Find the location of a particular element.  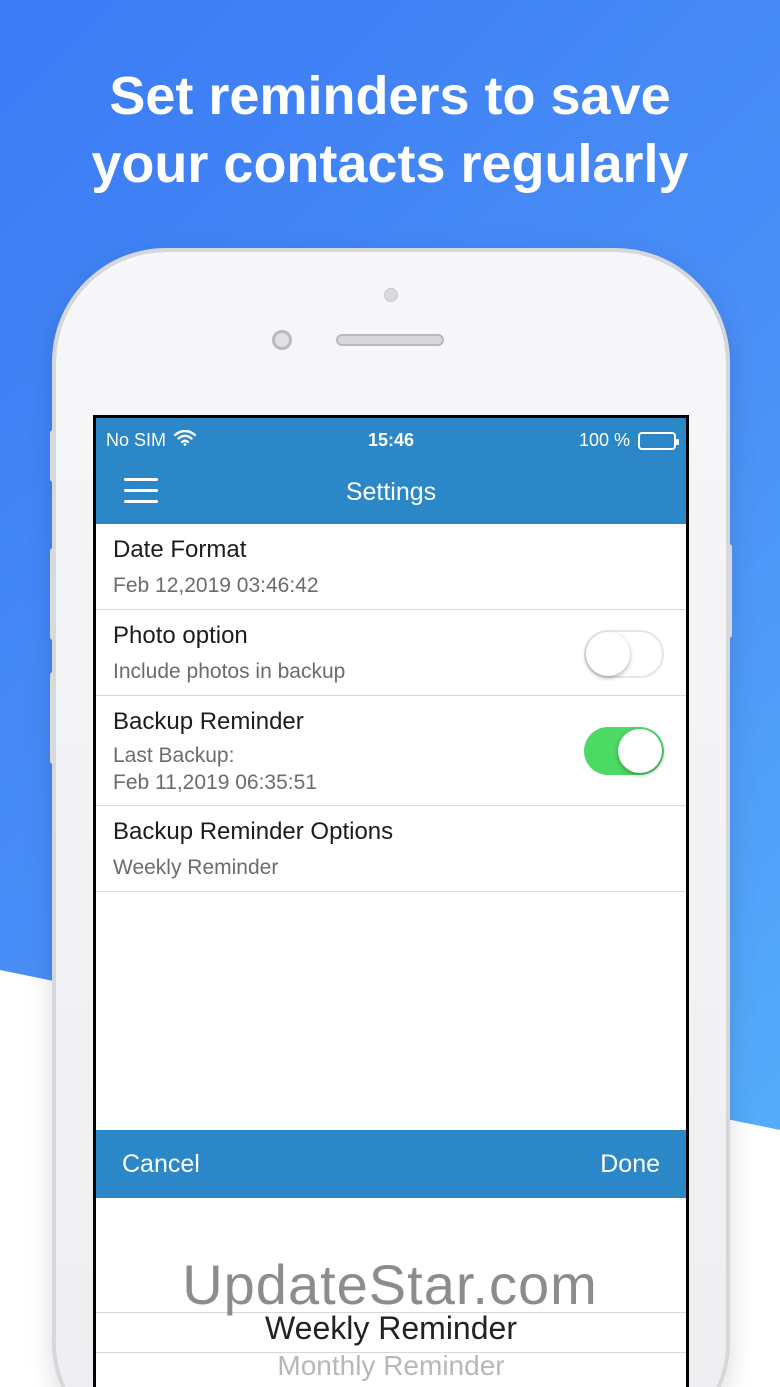

phone-power-button is located at coordinates (729, 591).